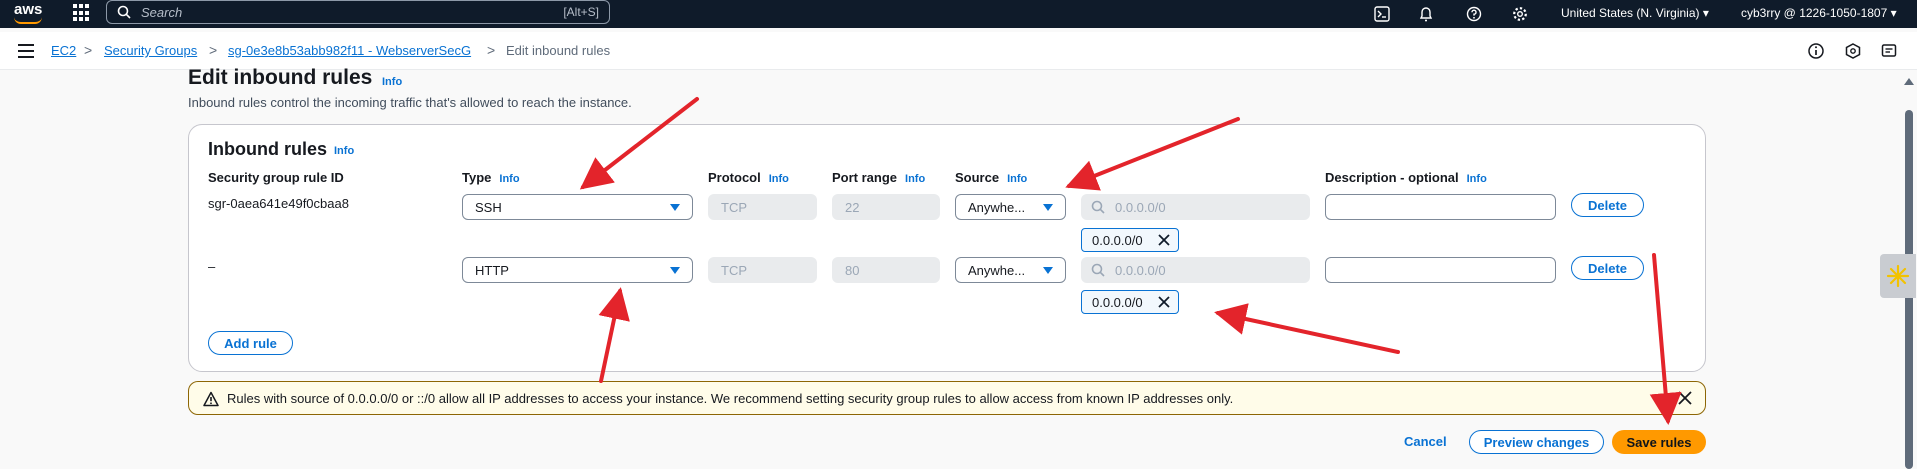 Image resolution: width=1917 pixels, height=469 pixels. I want to click on aws-logo: aws, so click(30, 13).